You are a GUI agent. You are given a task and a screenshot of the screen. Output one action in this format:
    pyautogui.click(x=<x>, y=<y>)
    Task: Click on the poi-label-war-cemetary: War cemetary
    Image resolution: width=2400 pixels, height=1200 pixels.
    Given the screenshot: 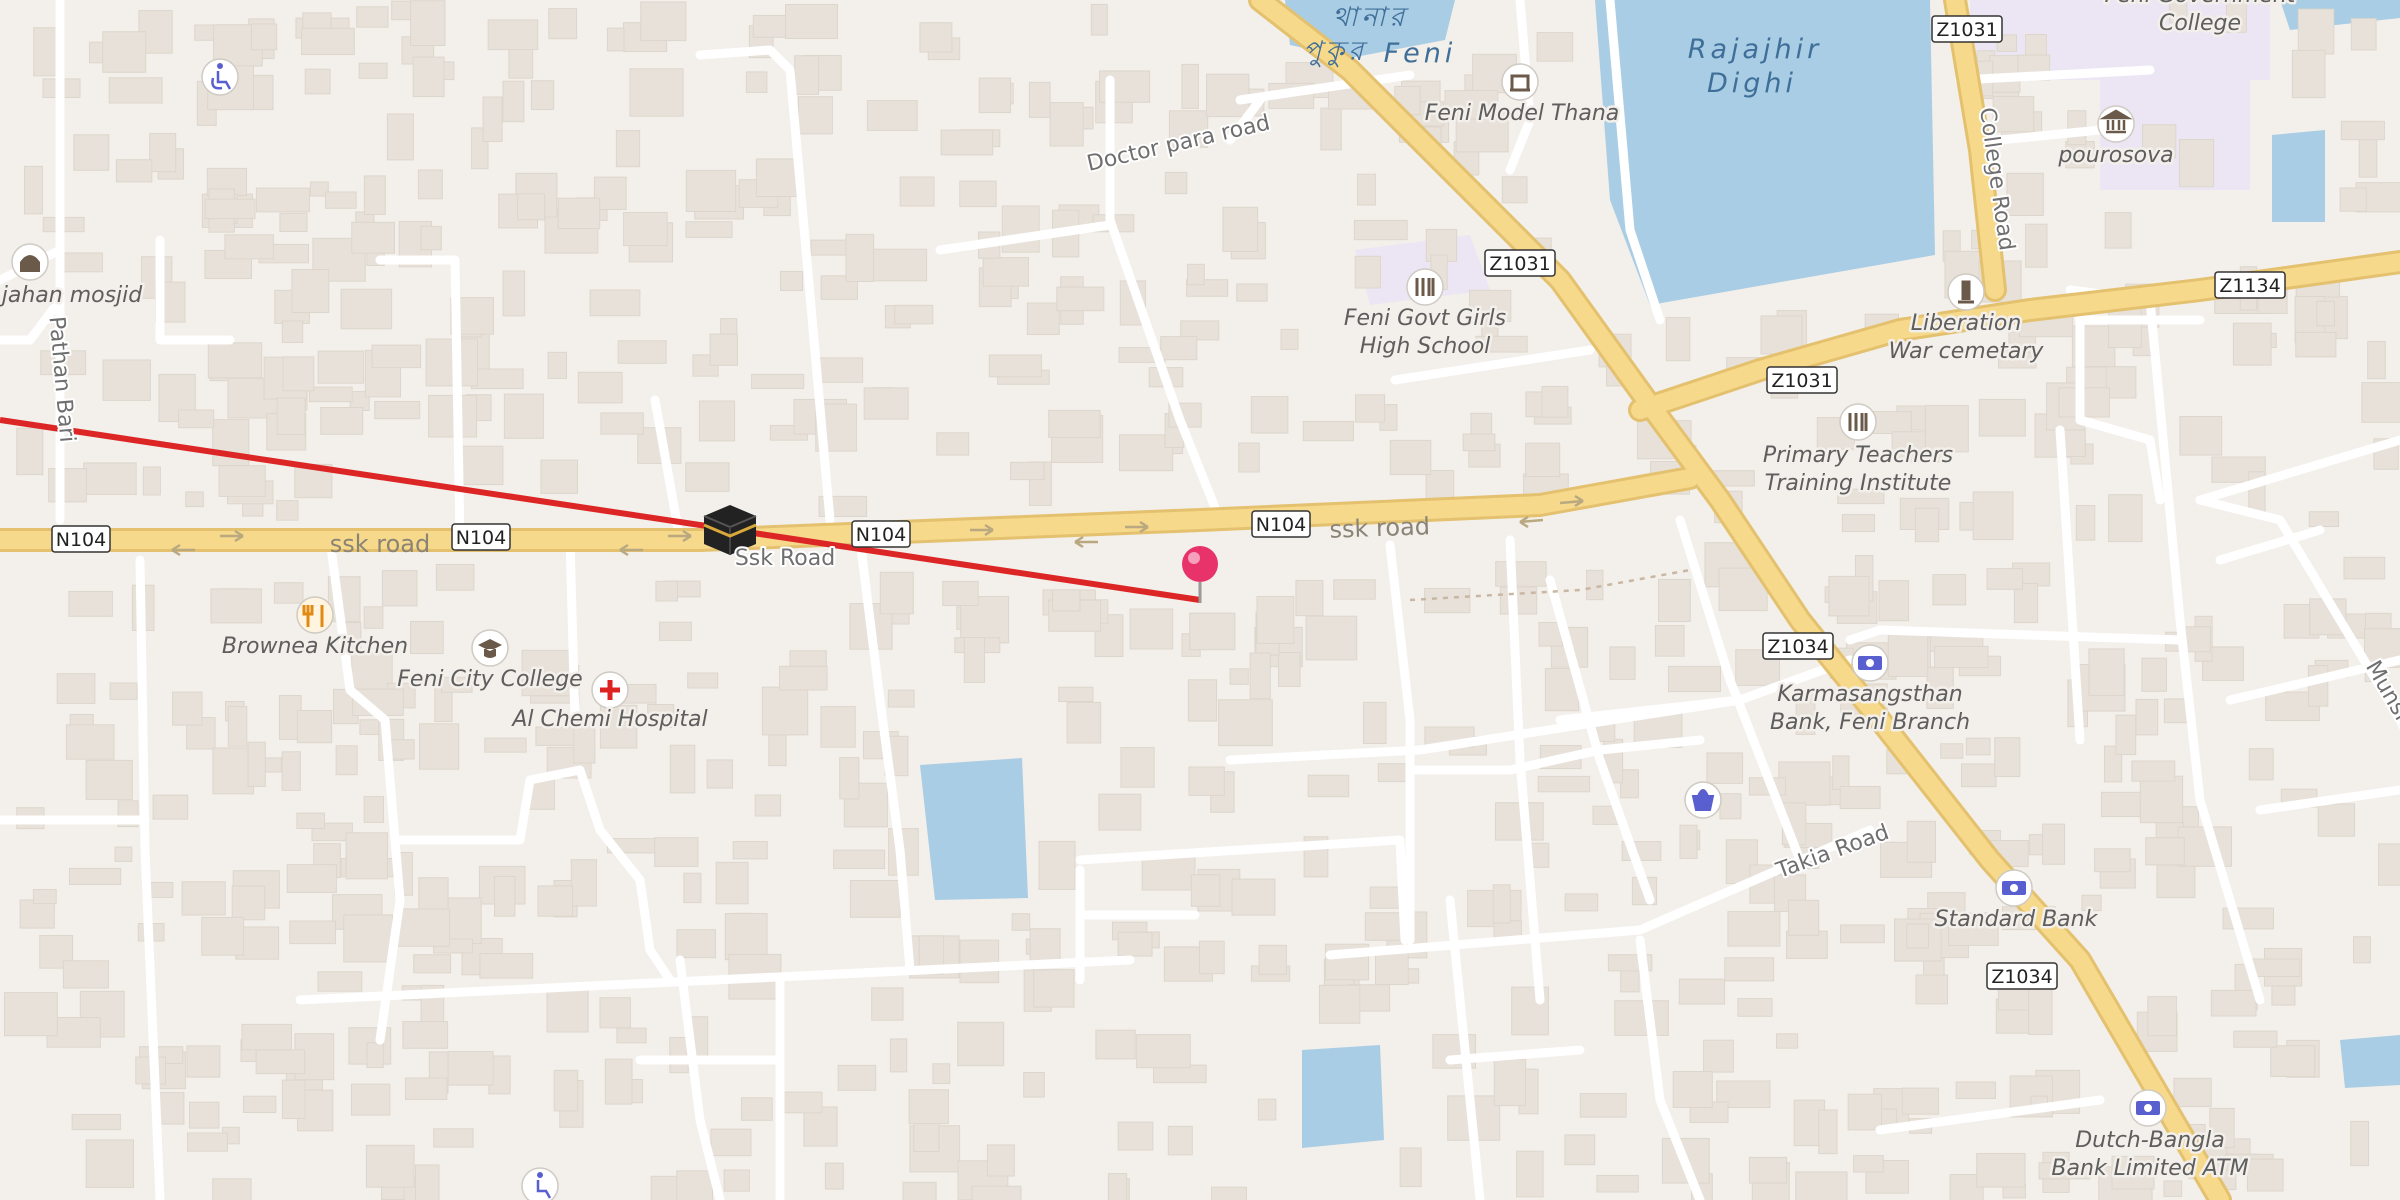 What is the action you would take?
    pyautogui.click(x=1967, y=351)
    